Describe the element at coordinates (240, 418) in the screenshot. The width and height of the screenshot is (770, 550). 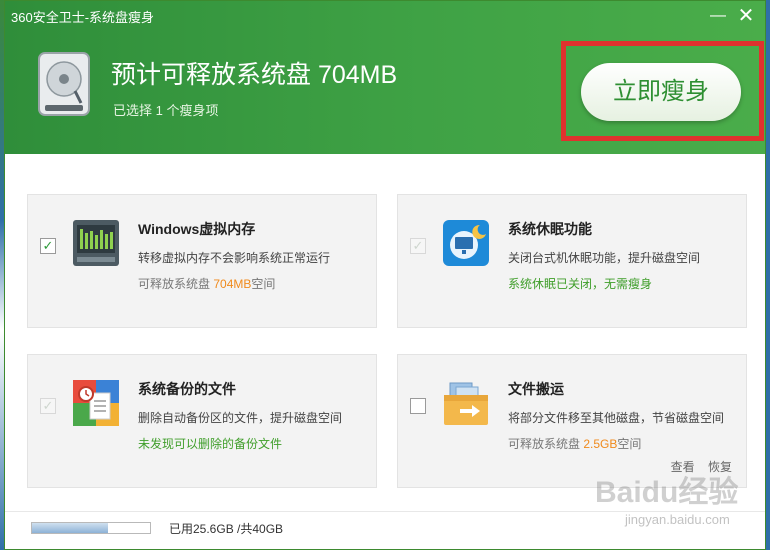
I see `item-desc: 删除自动备份区的文件，提升磁盘空间` at that location.